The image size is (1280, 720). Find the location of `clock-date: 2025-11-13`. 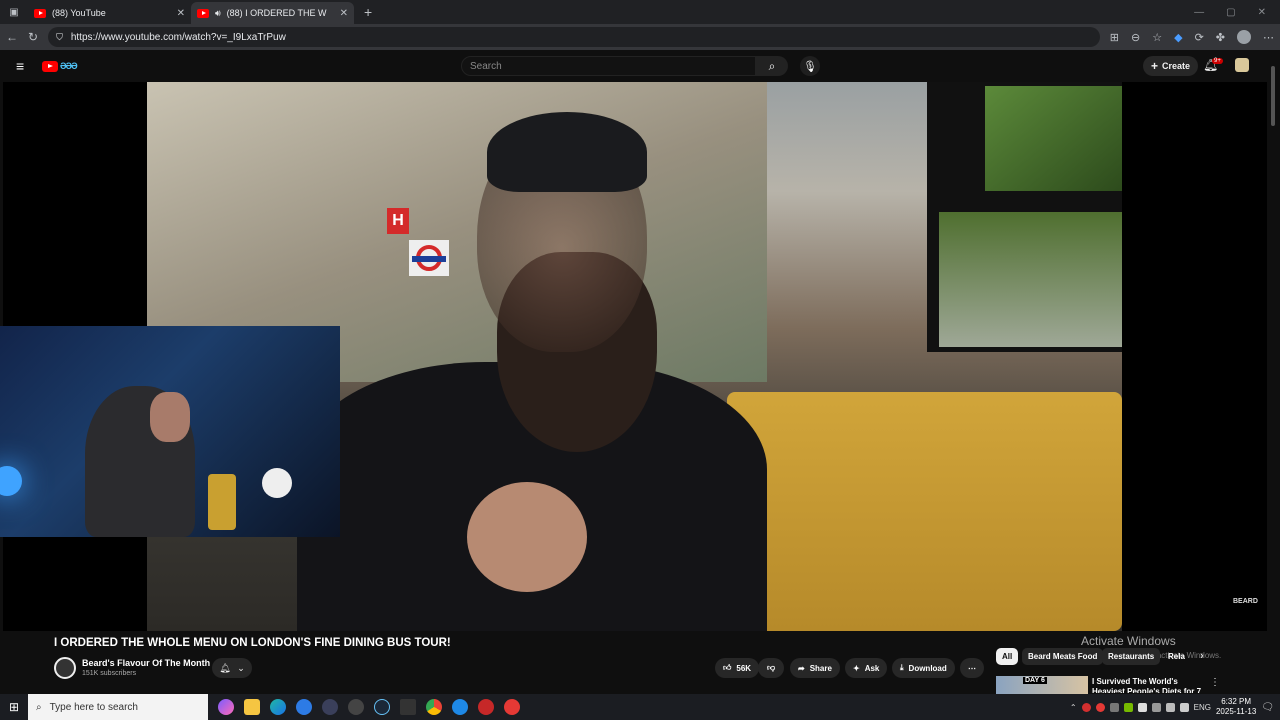

clock-date: 2025-11-13 is located at coordinates (1236, 711).